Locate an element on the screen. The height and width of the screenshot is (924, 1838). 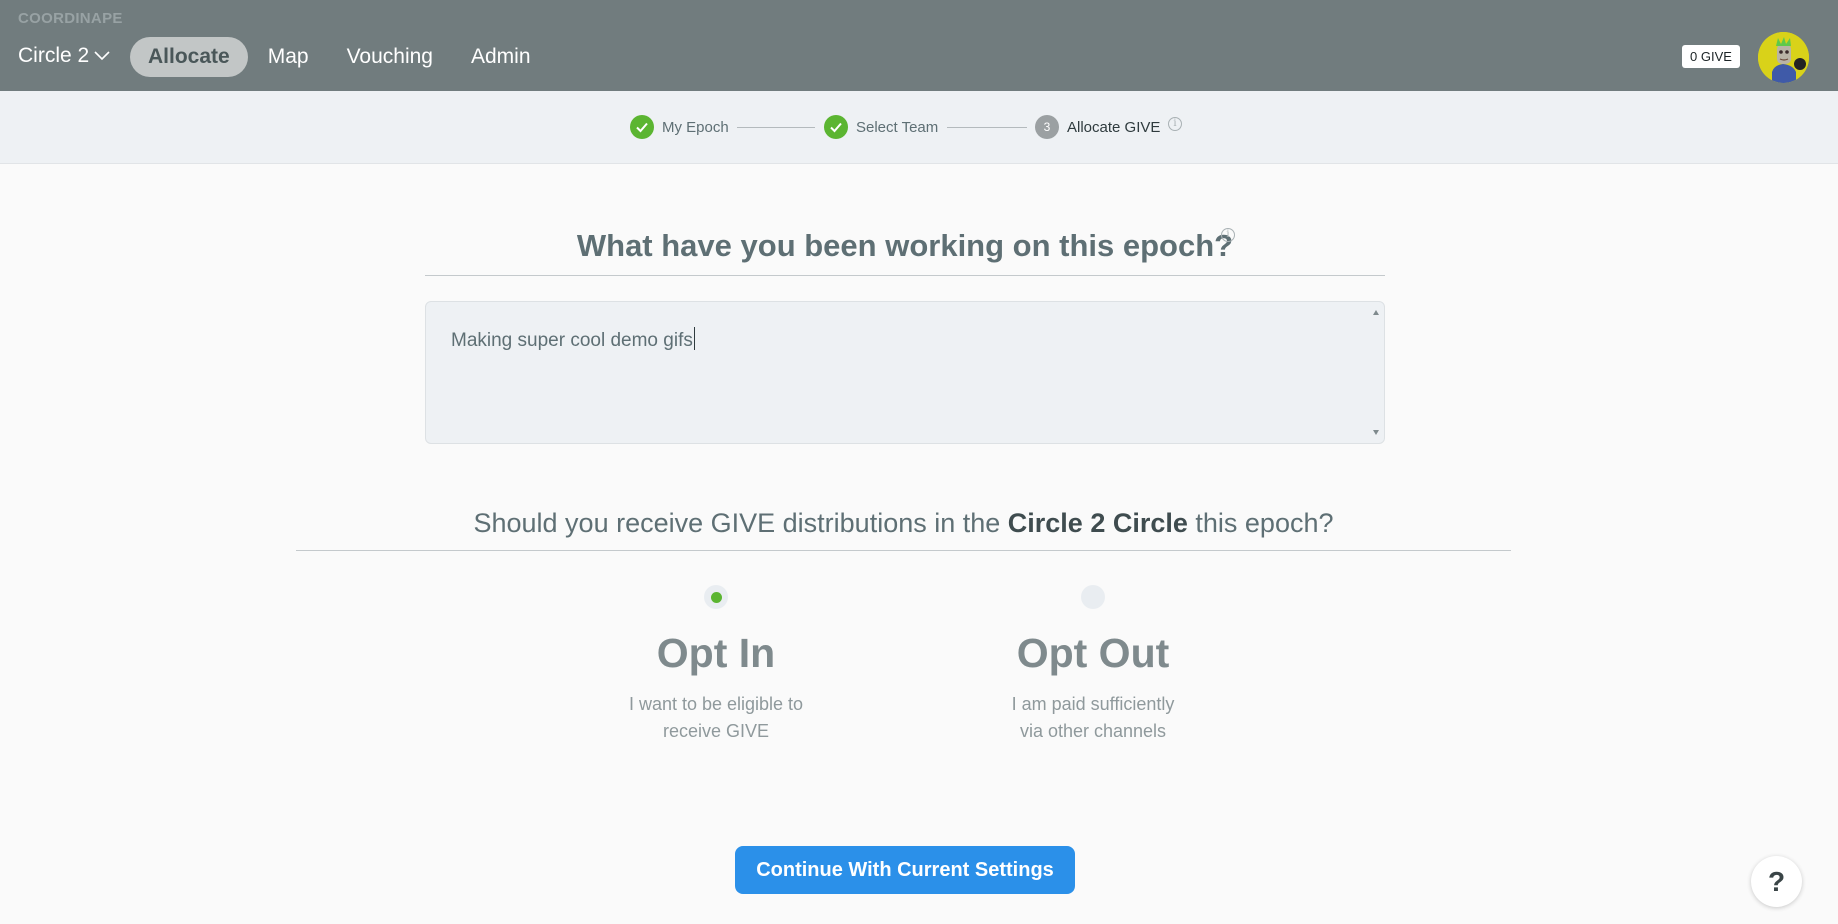
give-question-suffix: this epoch? is located at coordinates (1260, 523).